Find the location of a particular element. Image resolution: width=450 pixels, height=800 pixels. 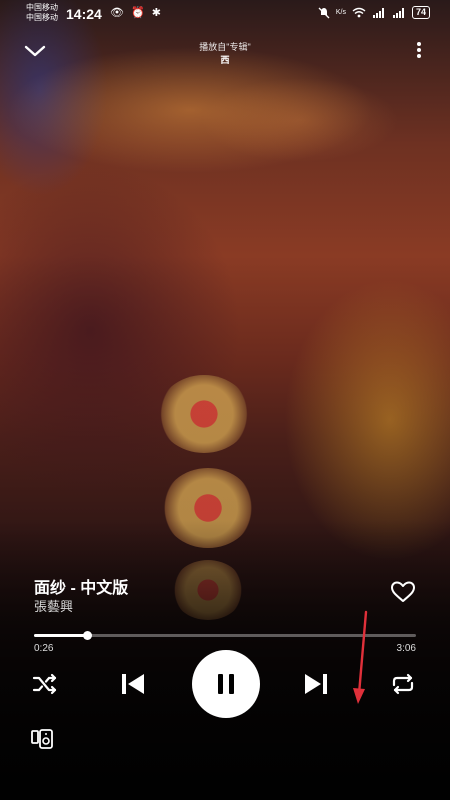

status-bar: 中国移动 中国移动 14:24 👁 ⏰ ✱ K/s 74 is located at coordinates (225, 14).